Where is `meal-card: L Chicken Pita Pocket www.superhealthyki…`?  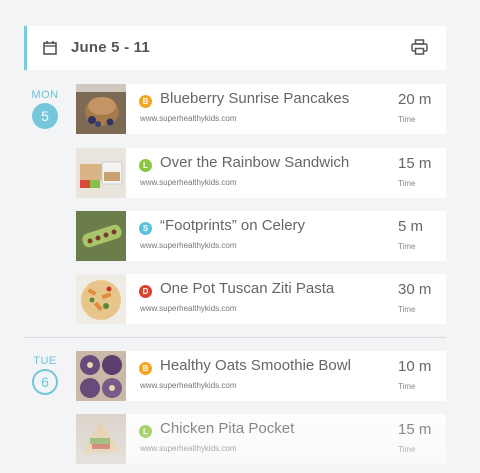 meal-card: L Chicken Pita Pocket www.superhealthyki… is located at coordinates (261, 439).